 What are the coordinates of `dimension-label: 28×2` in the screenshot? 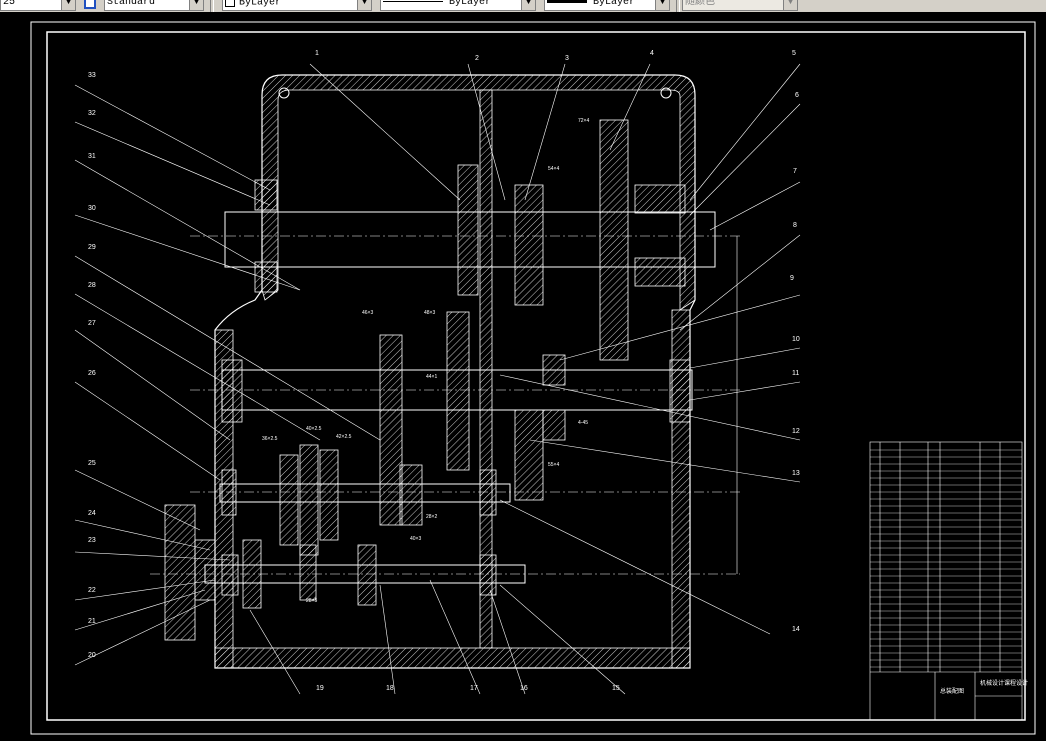 It's located at (432, 517).